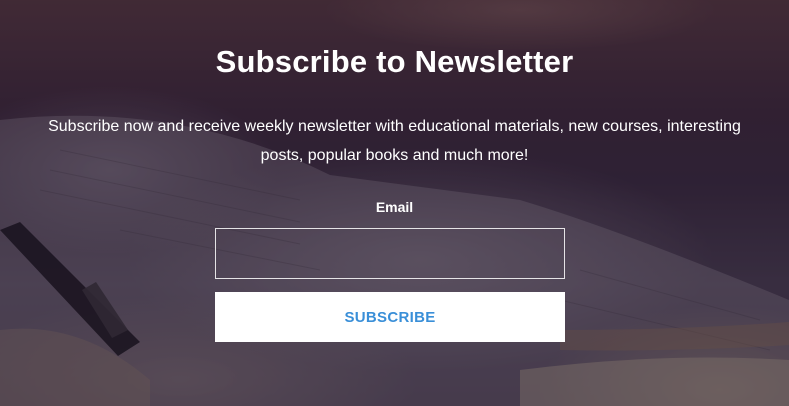 The image size is (789, 406). What do you see at coordinates (394, 61) in the screenshot?
I see `newsletter-title: Subscribe to Newsletter` at bounding box center [394, 61].